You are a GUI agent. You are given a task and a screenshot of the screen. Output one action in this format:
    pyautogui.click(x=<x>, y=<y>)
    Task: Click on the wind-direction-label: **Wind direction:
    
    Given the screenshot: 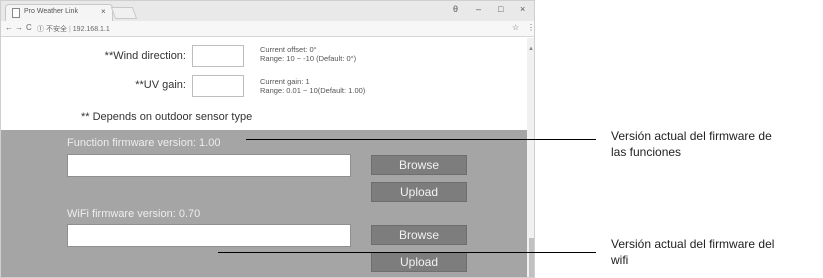 What is the action you would take?
    pyautogui.click(x=145, y=56)
    